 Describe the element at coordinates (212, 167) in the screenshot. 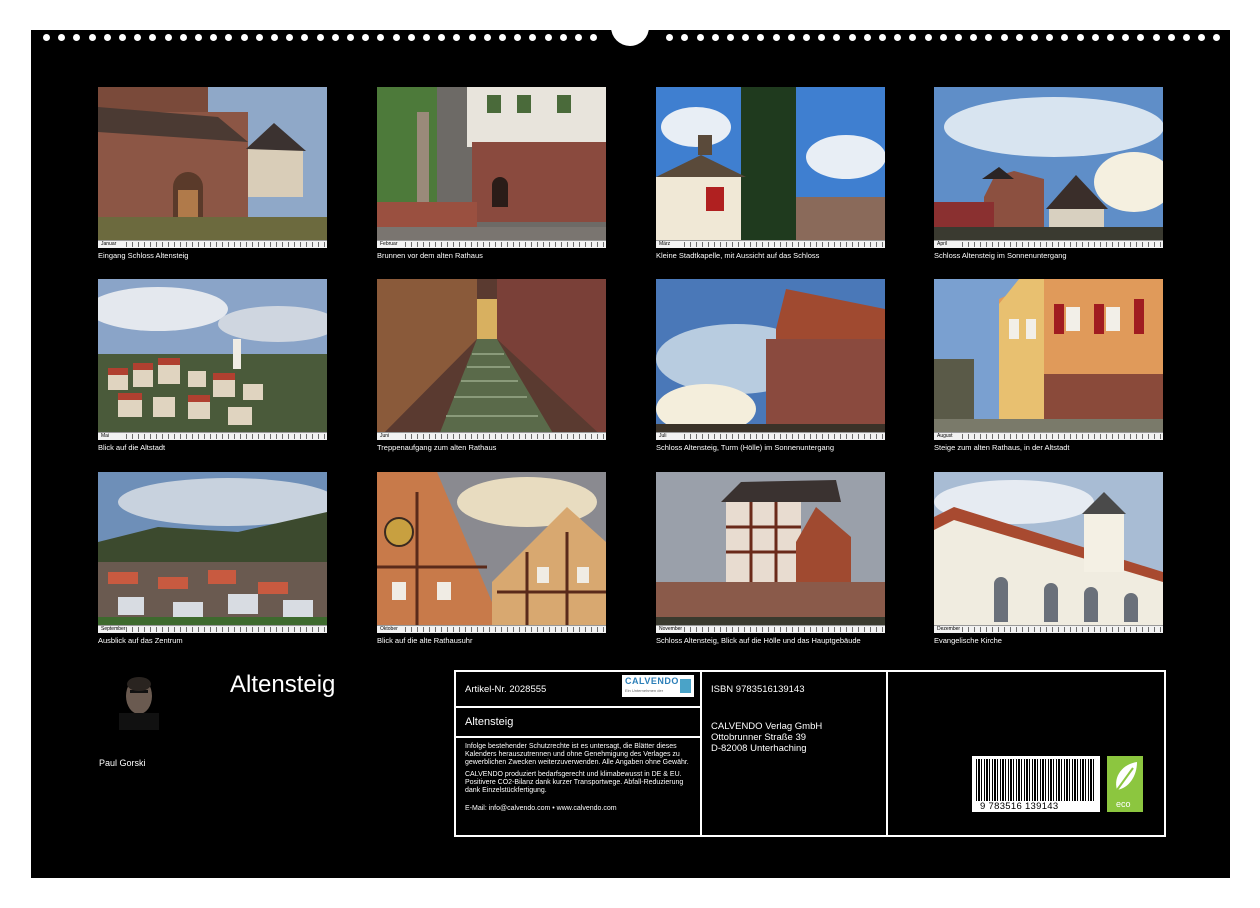

I see `photo-eingang-schloss: Januar` at that location.